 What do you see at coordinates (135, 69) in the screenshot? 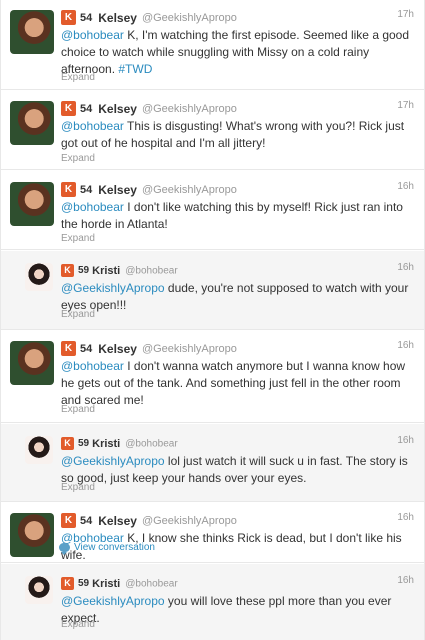
I see `hashtag-link: #TWD` at bounding box center [135, 69].